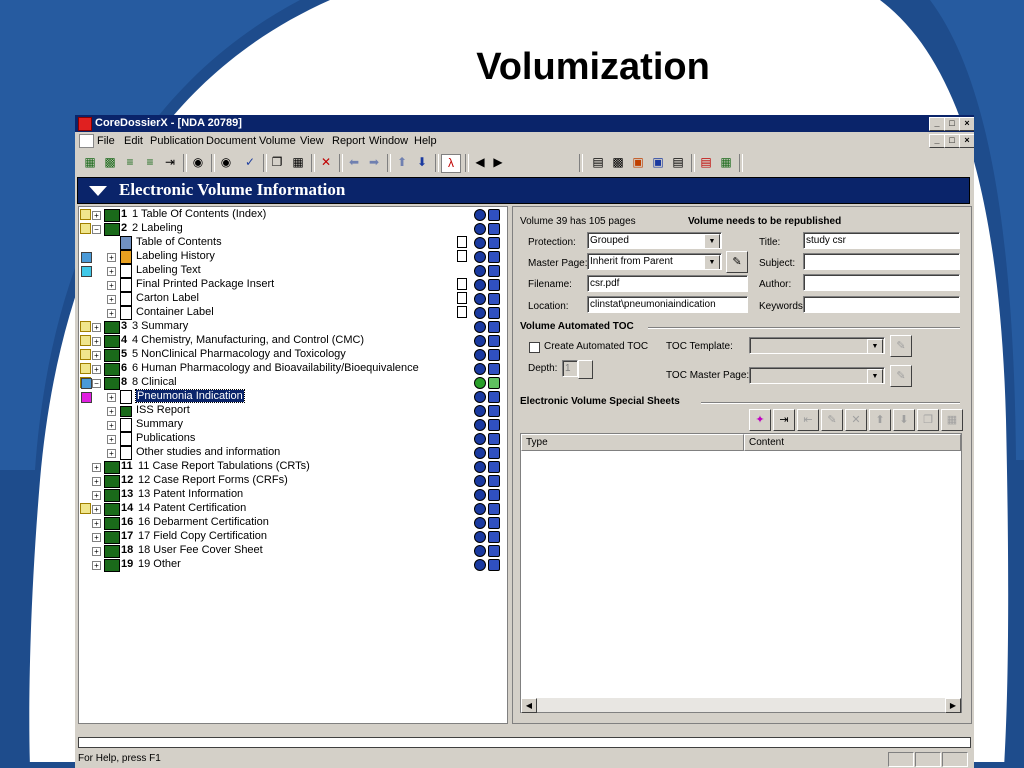 The width and height of the screenshot is (1024, 768). I want to click on tree-item: +1 1 Table Of Contents (Index), so click(289, 215).